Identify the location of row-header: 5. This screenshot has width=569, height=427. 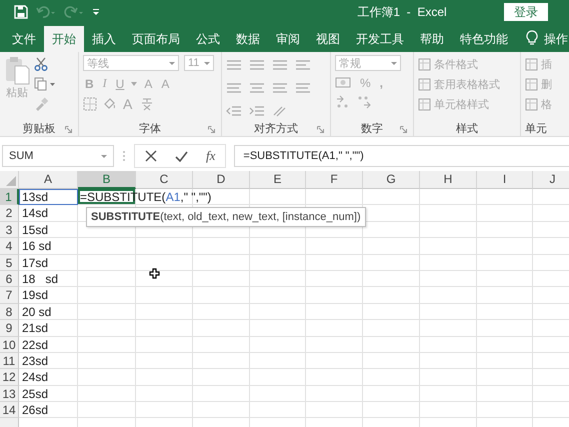
(9, 262).